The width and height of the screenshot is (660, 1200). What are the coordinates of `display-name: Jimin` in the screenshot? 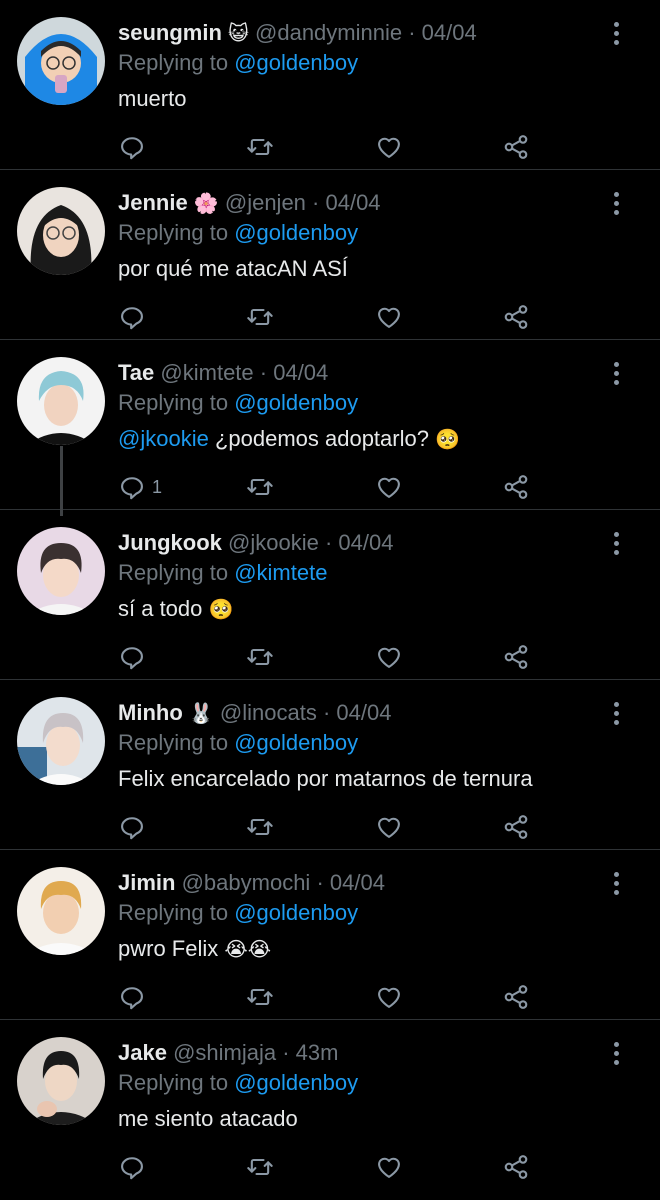 It's located at (146, 882).